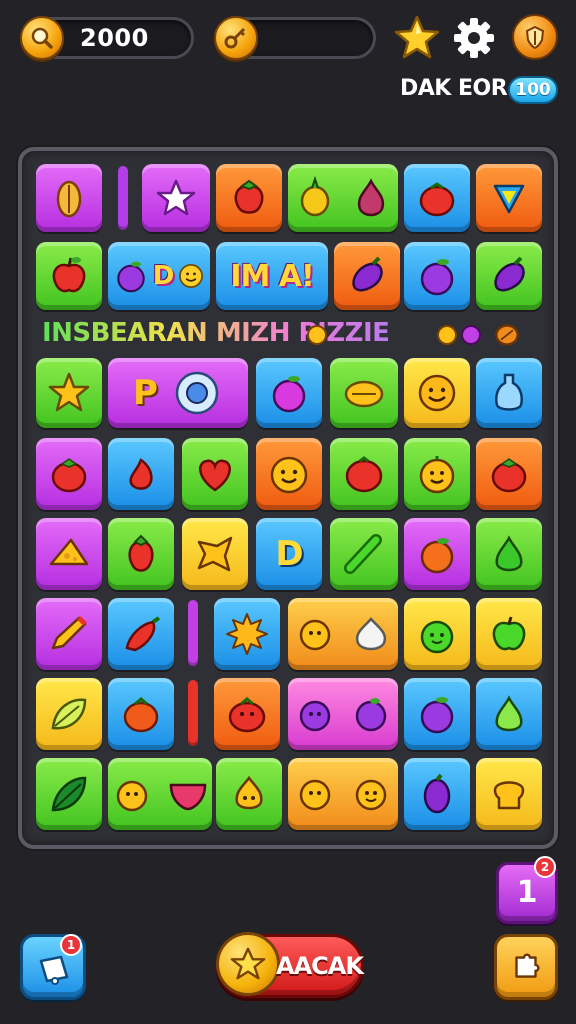 This screenshot has width=576, height=1024. I want to click on tile-lemon, so click(364, 393).